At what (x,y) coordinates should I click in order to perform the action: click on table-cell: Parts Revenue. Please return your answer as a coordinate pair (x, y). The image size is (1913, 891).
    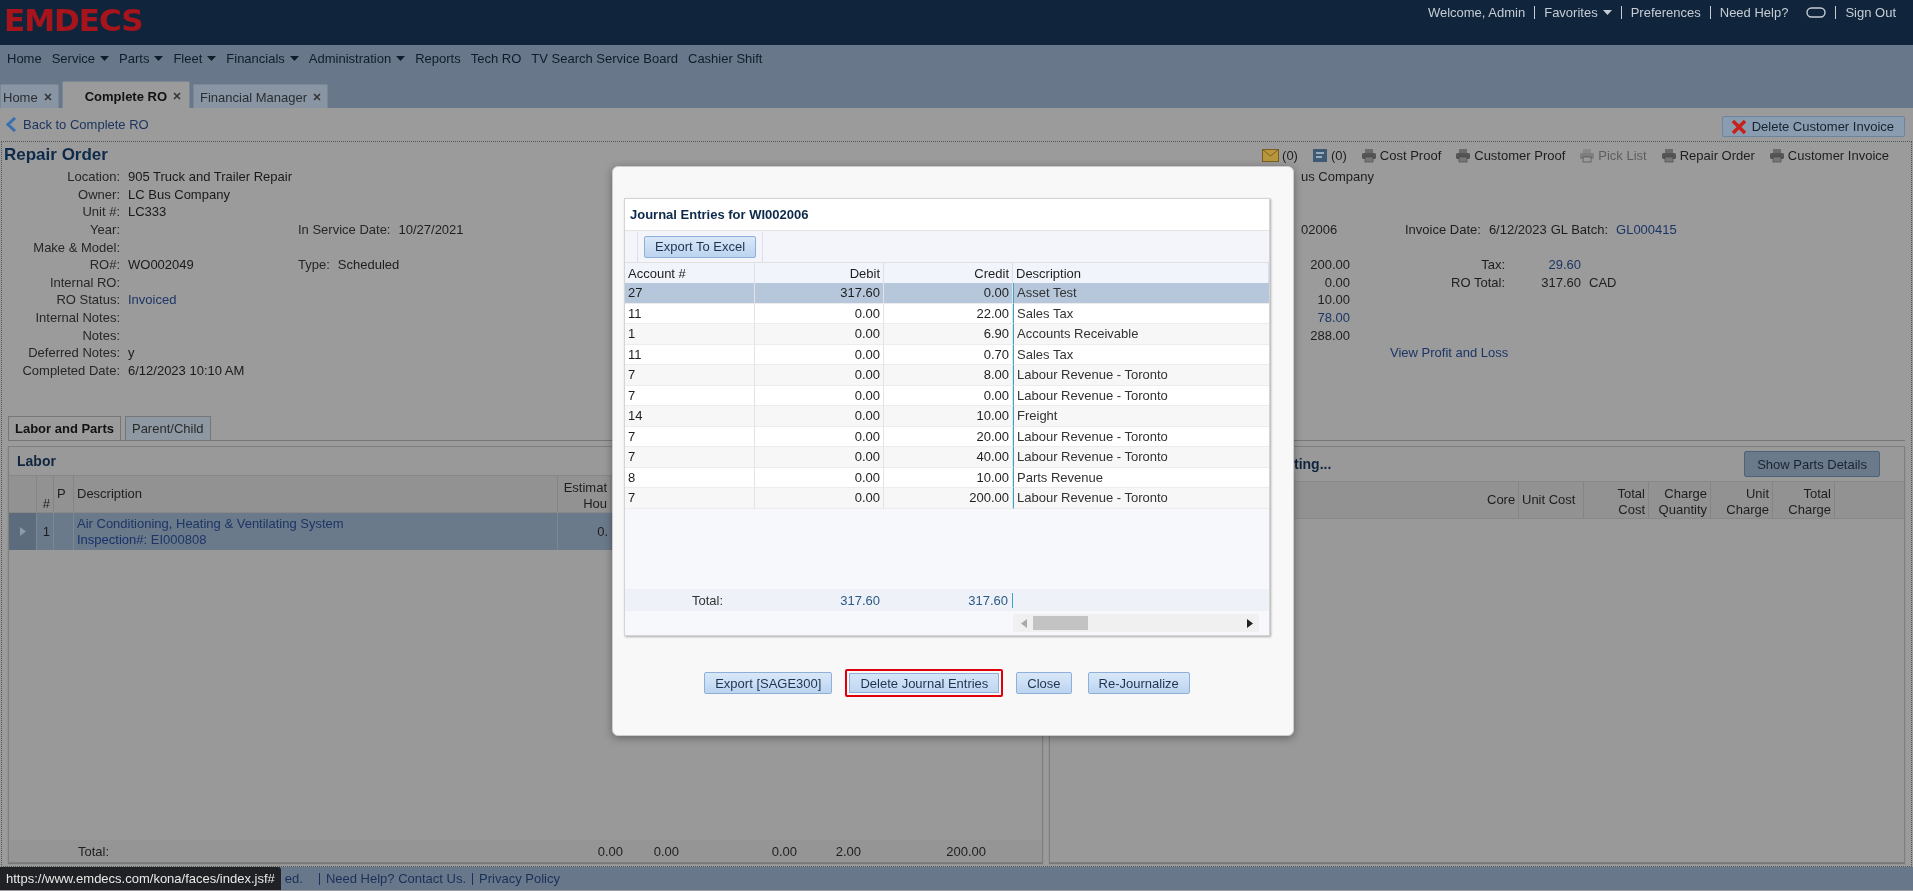
    Looking at the image, I should click on (1141, 477).